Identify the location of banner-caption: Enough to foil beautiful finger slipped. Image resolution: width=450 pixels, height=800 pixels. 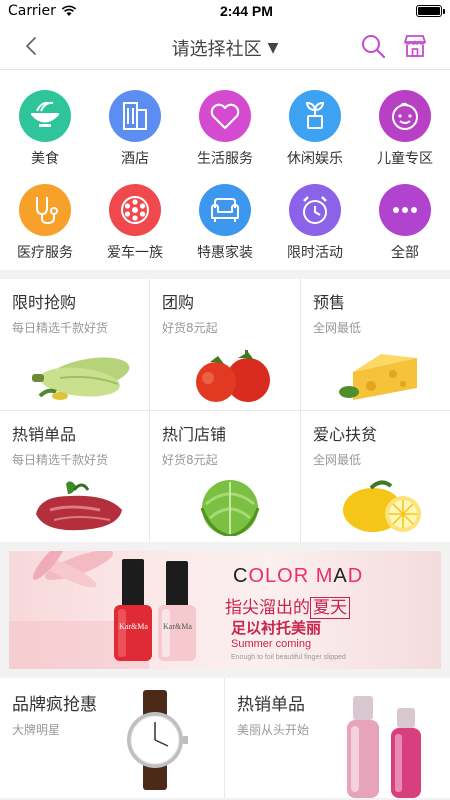
(288, 657).